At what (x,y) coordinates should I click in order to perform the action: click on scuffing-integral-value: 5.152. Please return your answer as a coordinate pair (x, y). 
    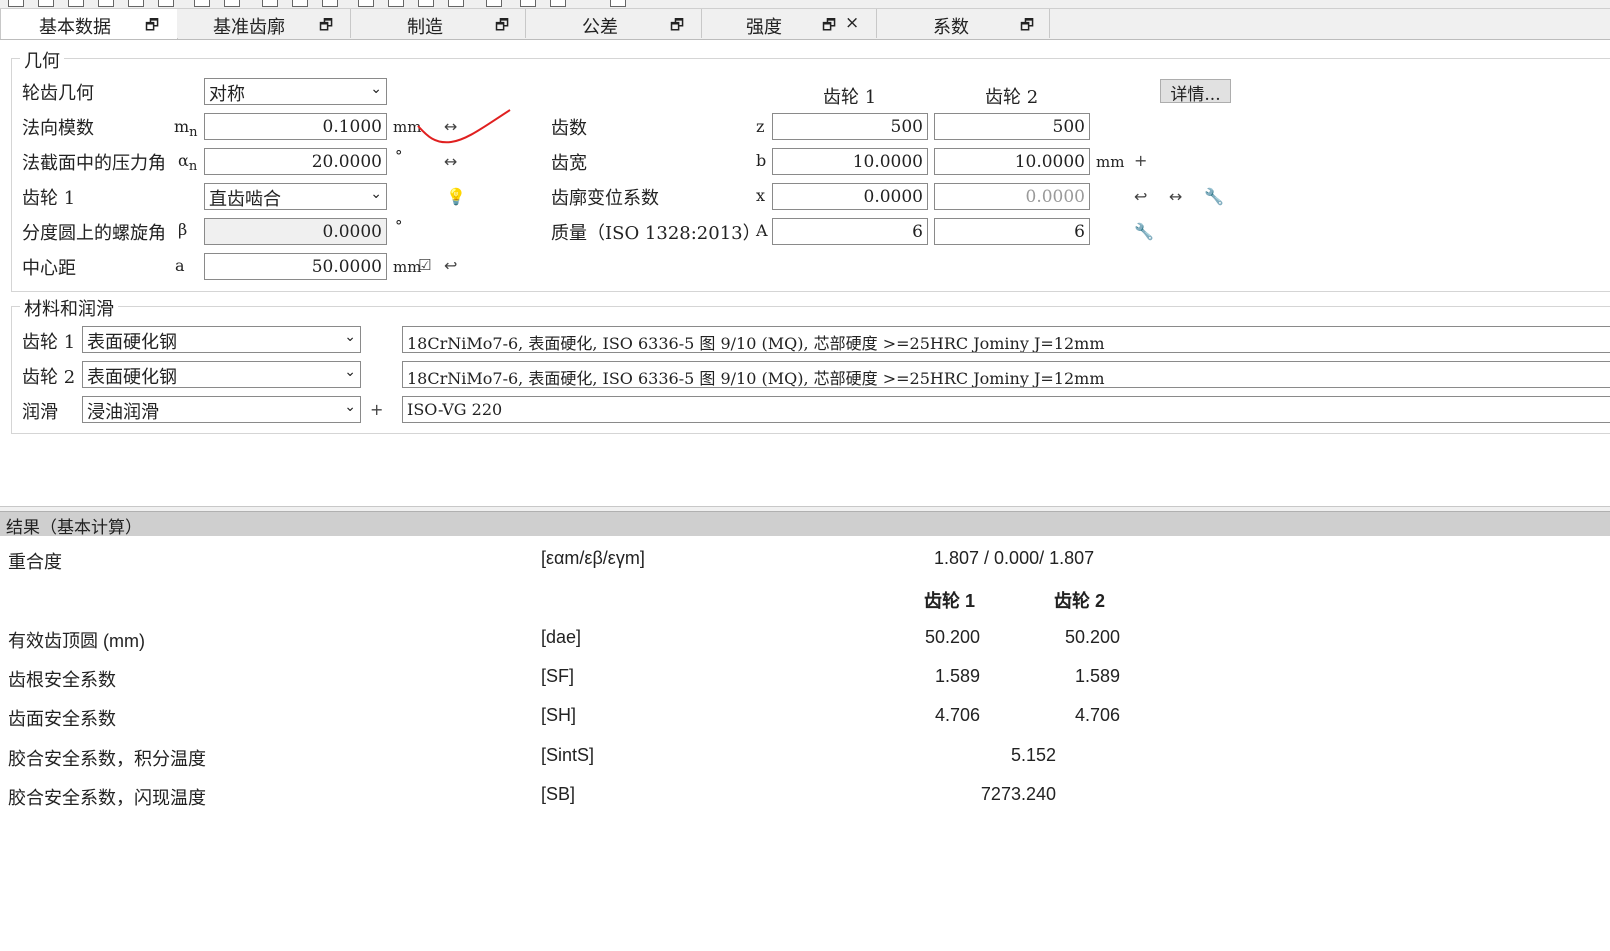
    Looking at the image, I should click on (1033, 755).